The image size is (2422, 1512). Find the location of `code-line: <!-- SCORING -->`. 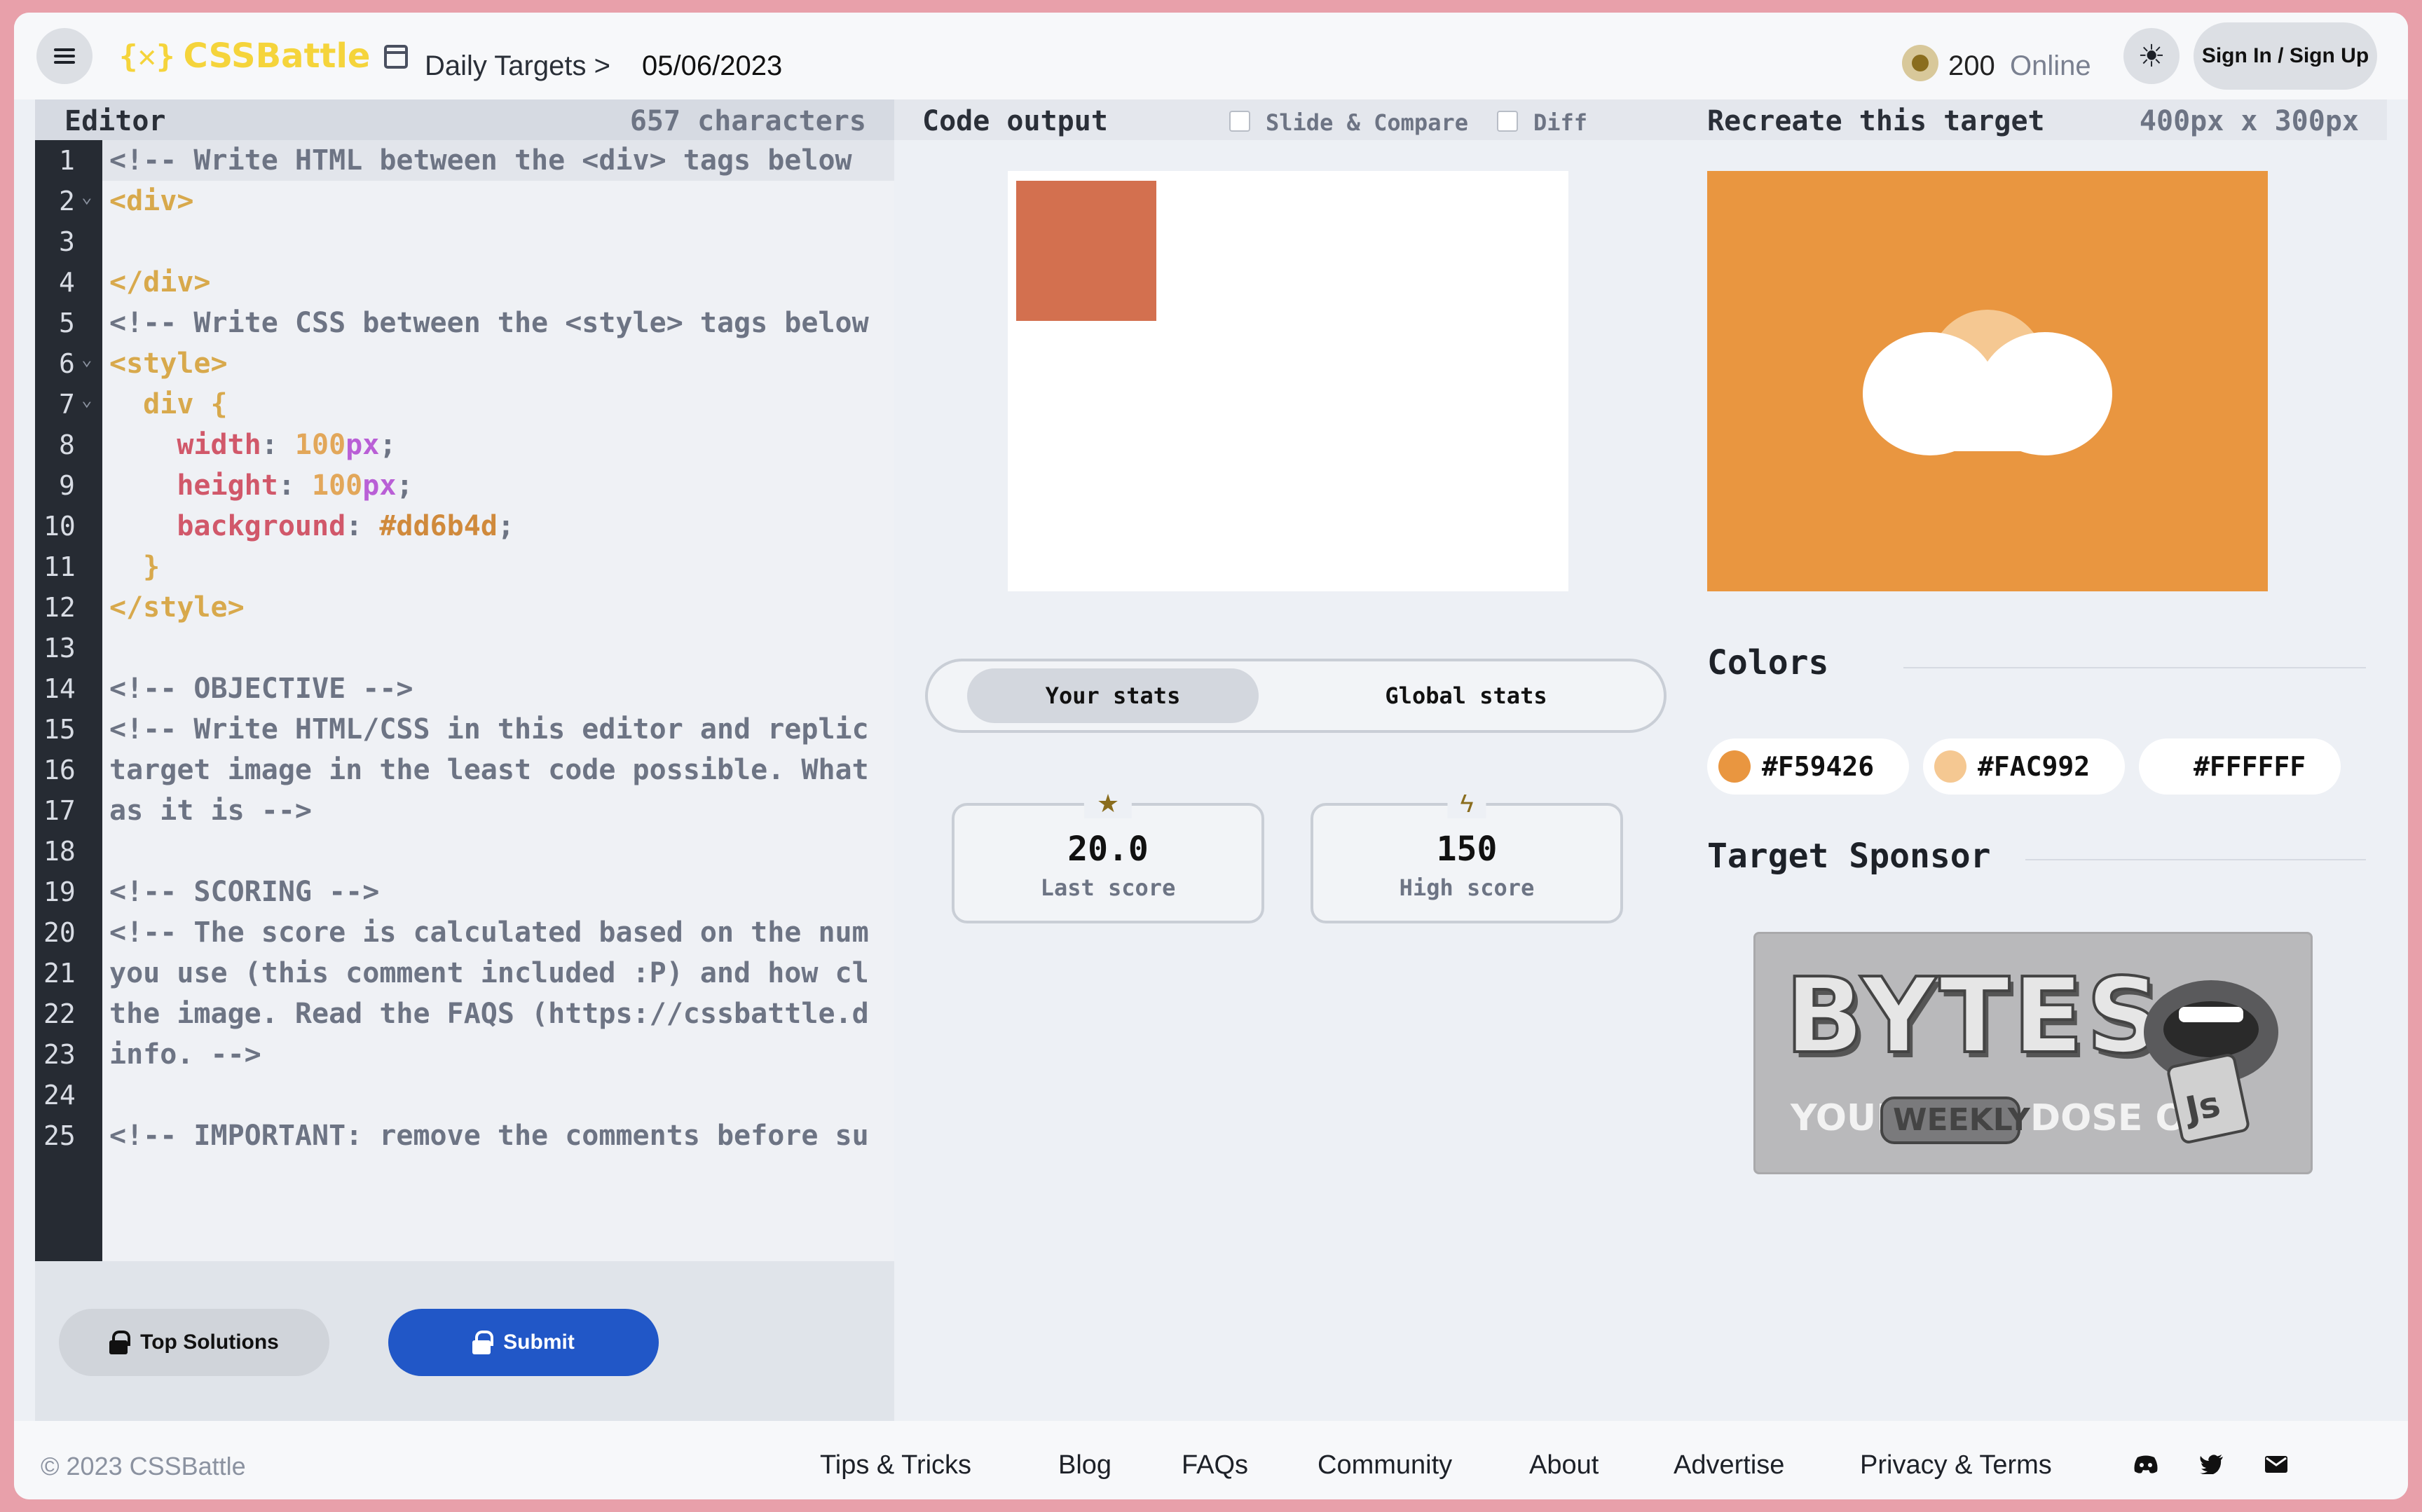

code-line: <!-- SCORING --> is located at coordinates (245, 892).